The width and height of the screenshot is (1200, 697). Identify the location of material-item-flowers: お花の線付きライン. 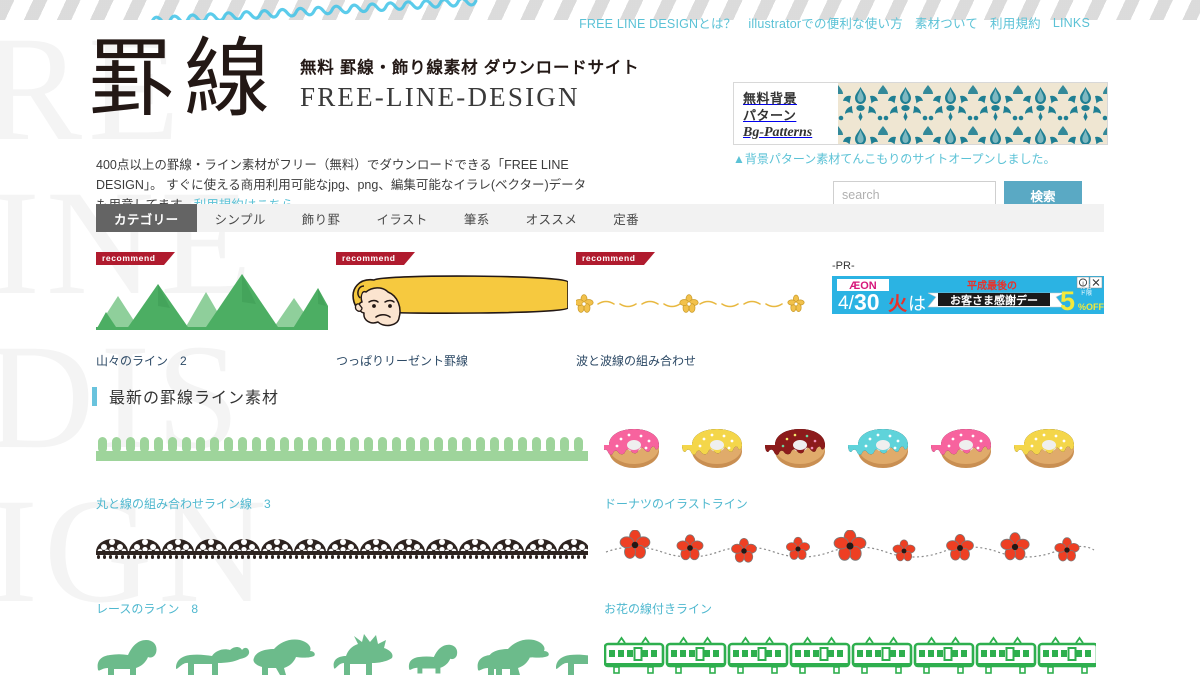
(854, 573).